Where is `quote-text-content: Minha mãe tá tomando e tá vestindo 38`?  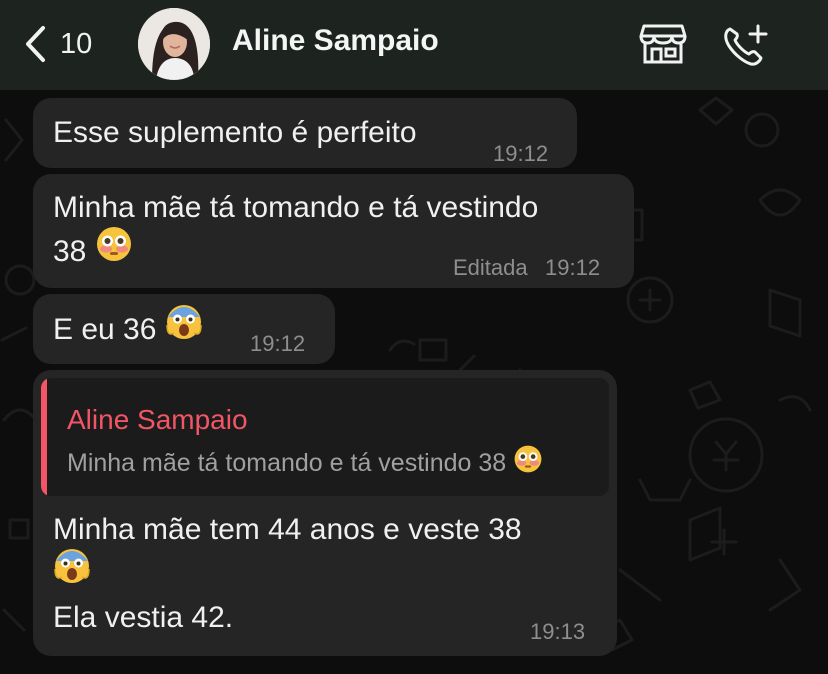 quote-text-content: Minha mãe tá tomando e tá vestindo 38 is located at coordinates (287, 463).